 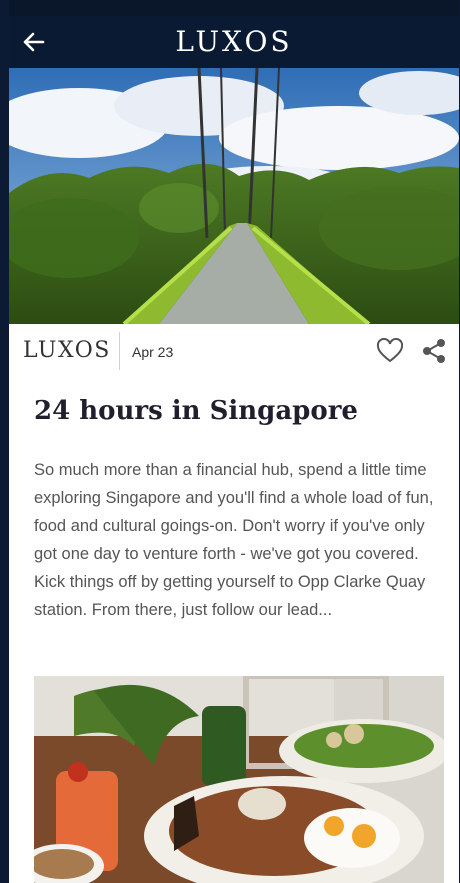 What do you see at coordinates (234, 8) in the screenshot?
I see `status-bar` at bounding box center [234, 8].